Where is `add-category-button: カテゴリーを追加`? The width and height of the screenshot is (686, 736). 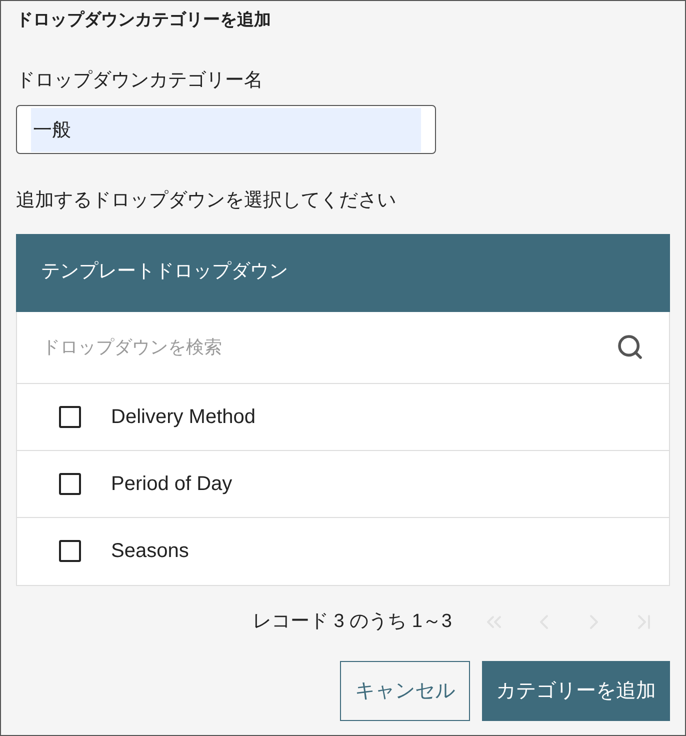
add-category-button: カテゴリーを追加 is located at coordinates (576, 691).